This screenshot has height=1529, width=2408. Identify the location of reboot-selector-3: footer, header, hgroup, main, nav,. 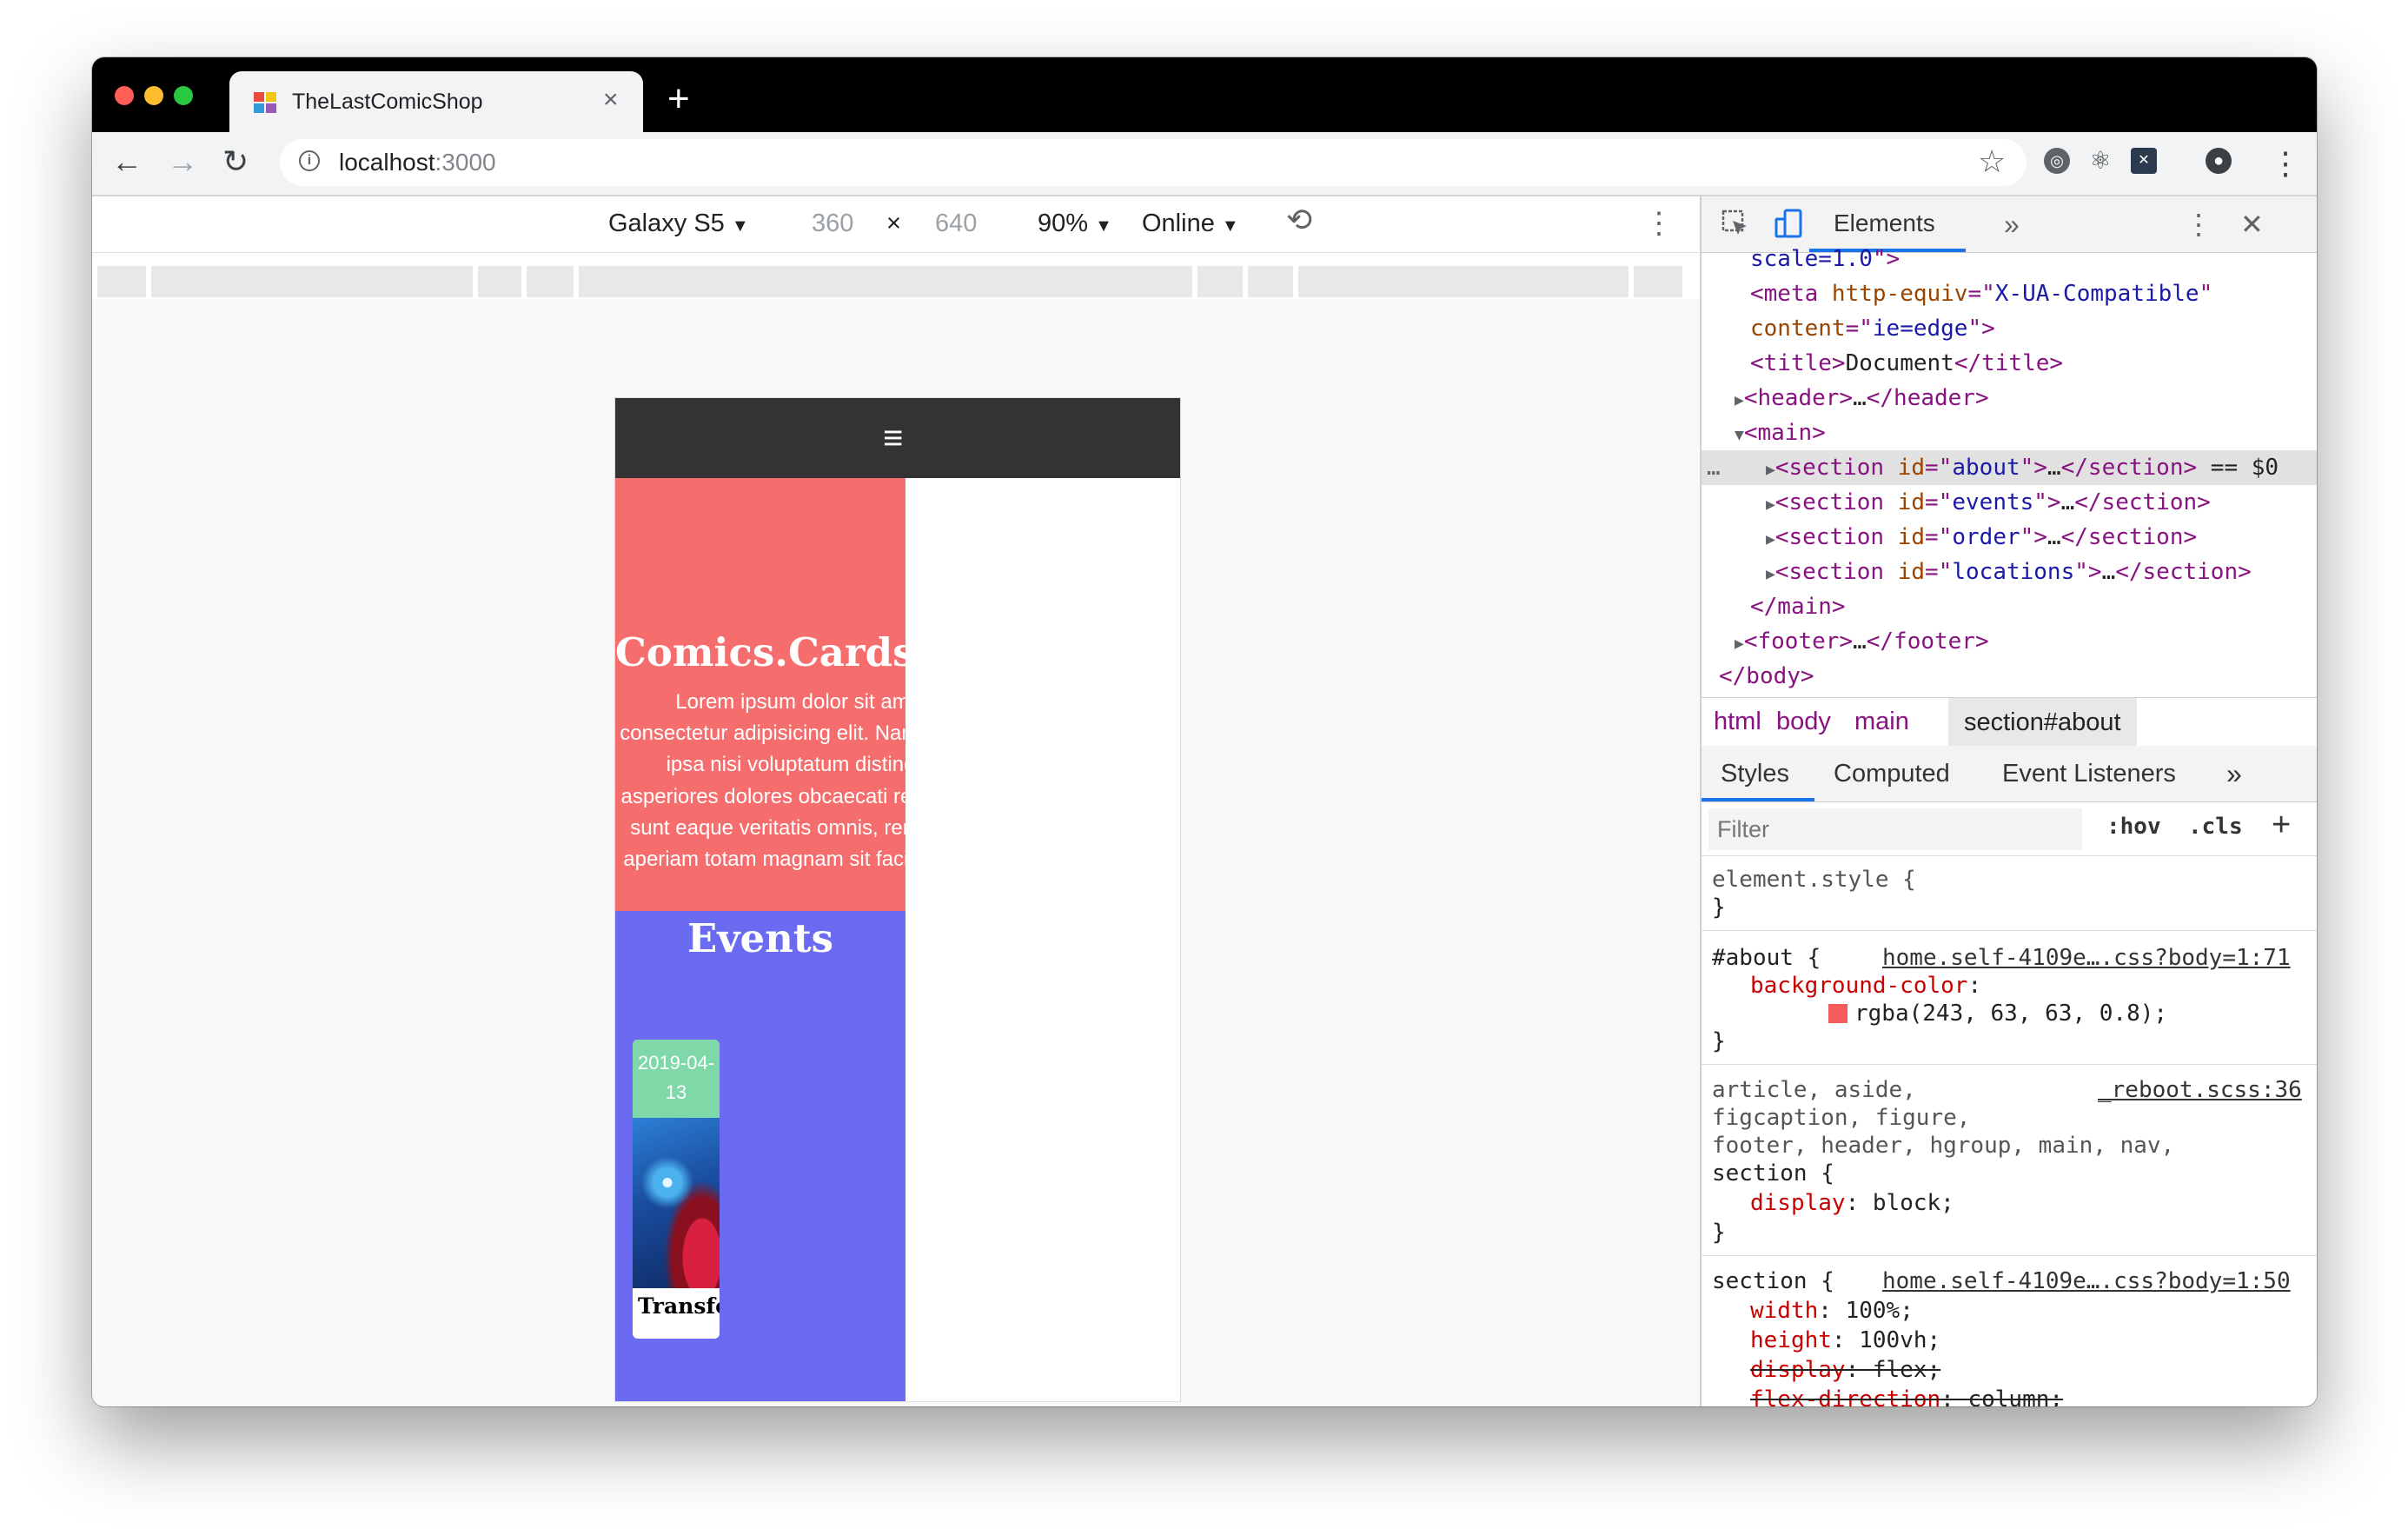
(1943, 1146).